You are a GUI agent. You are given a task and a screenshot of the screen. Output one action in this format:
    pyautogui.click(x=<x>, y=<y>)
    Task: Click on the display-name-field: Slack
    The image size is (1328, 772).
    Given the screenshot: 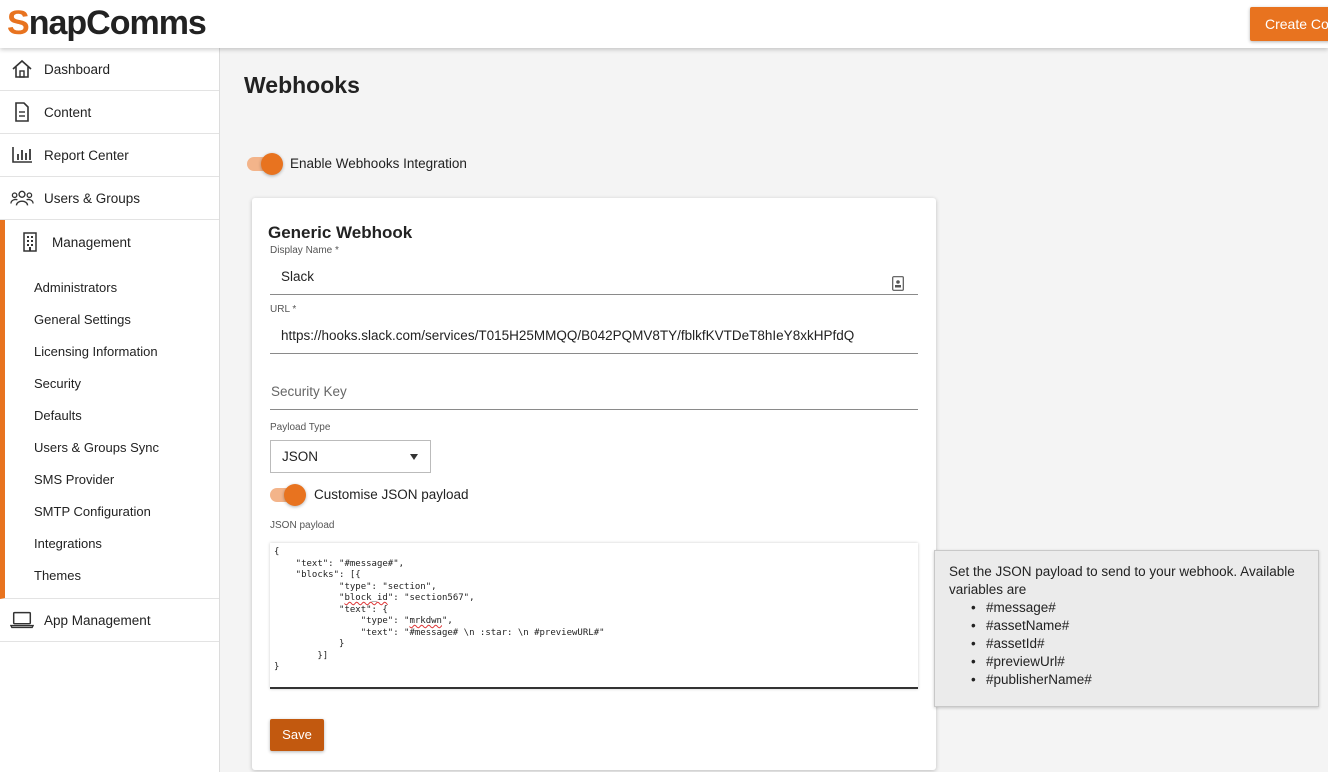 What is the action you would take?
    pyautogui.click(x=594, y=277)
    